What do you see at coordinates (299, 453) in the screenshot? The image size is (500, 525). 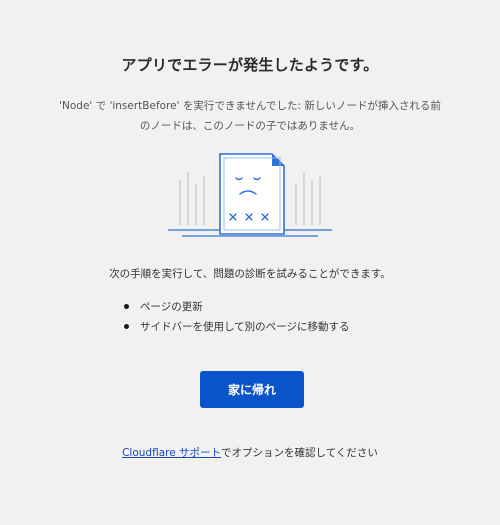 I see `support-suffix: でオプションを確認してください` at bounding box center [299, 453].